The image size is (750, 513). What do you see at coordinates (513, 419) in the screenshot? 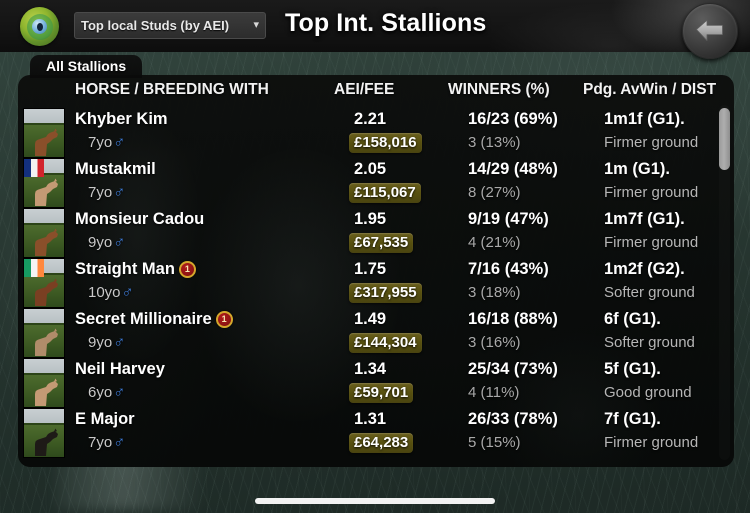
I see `winners-value: 26/33 (78%)` at bounding box center [513, 419].